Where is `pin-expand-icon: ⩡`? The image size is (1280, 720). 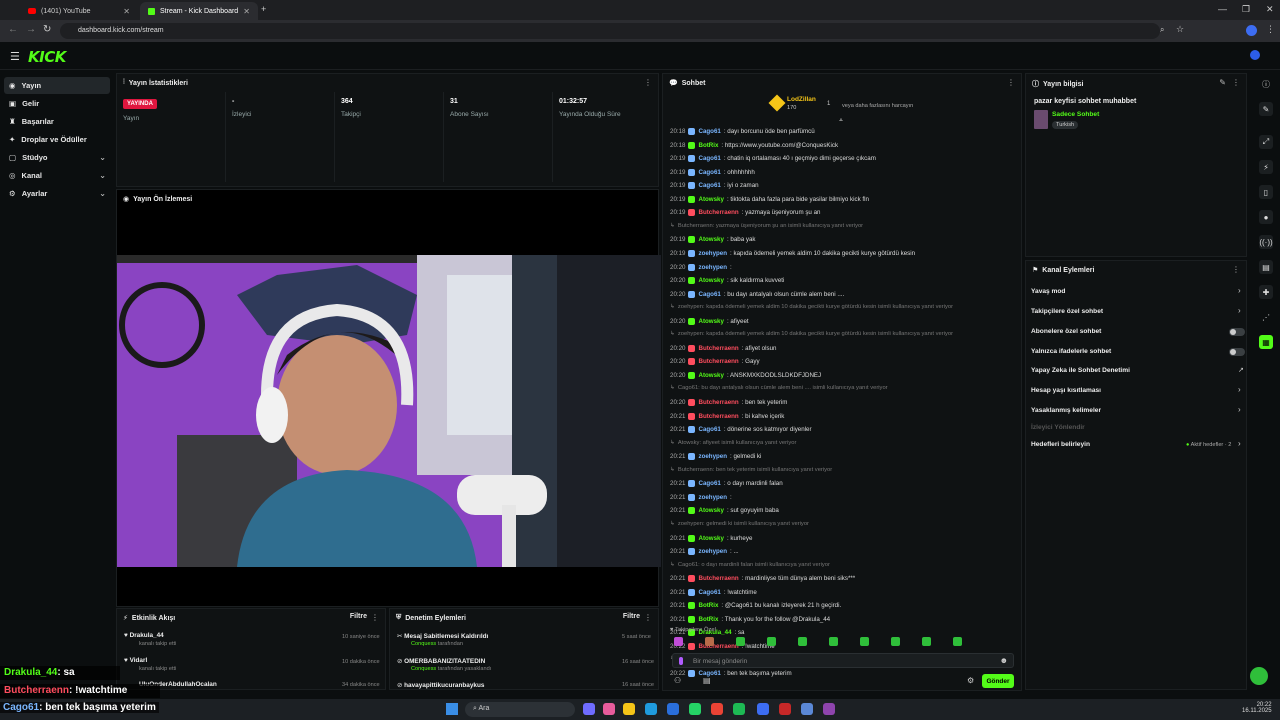 pin-expand-icon: ⩡ is located at coordinates (841, 121).